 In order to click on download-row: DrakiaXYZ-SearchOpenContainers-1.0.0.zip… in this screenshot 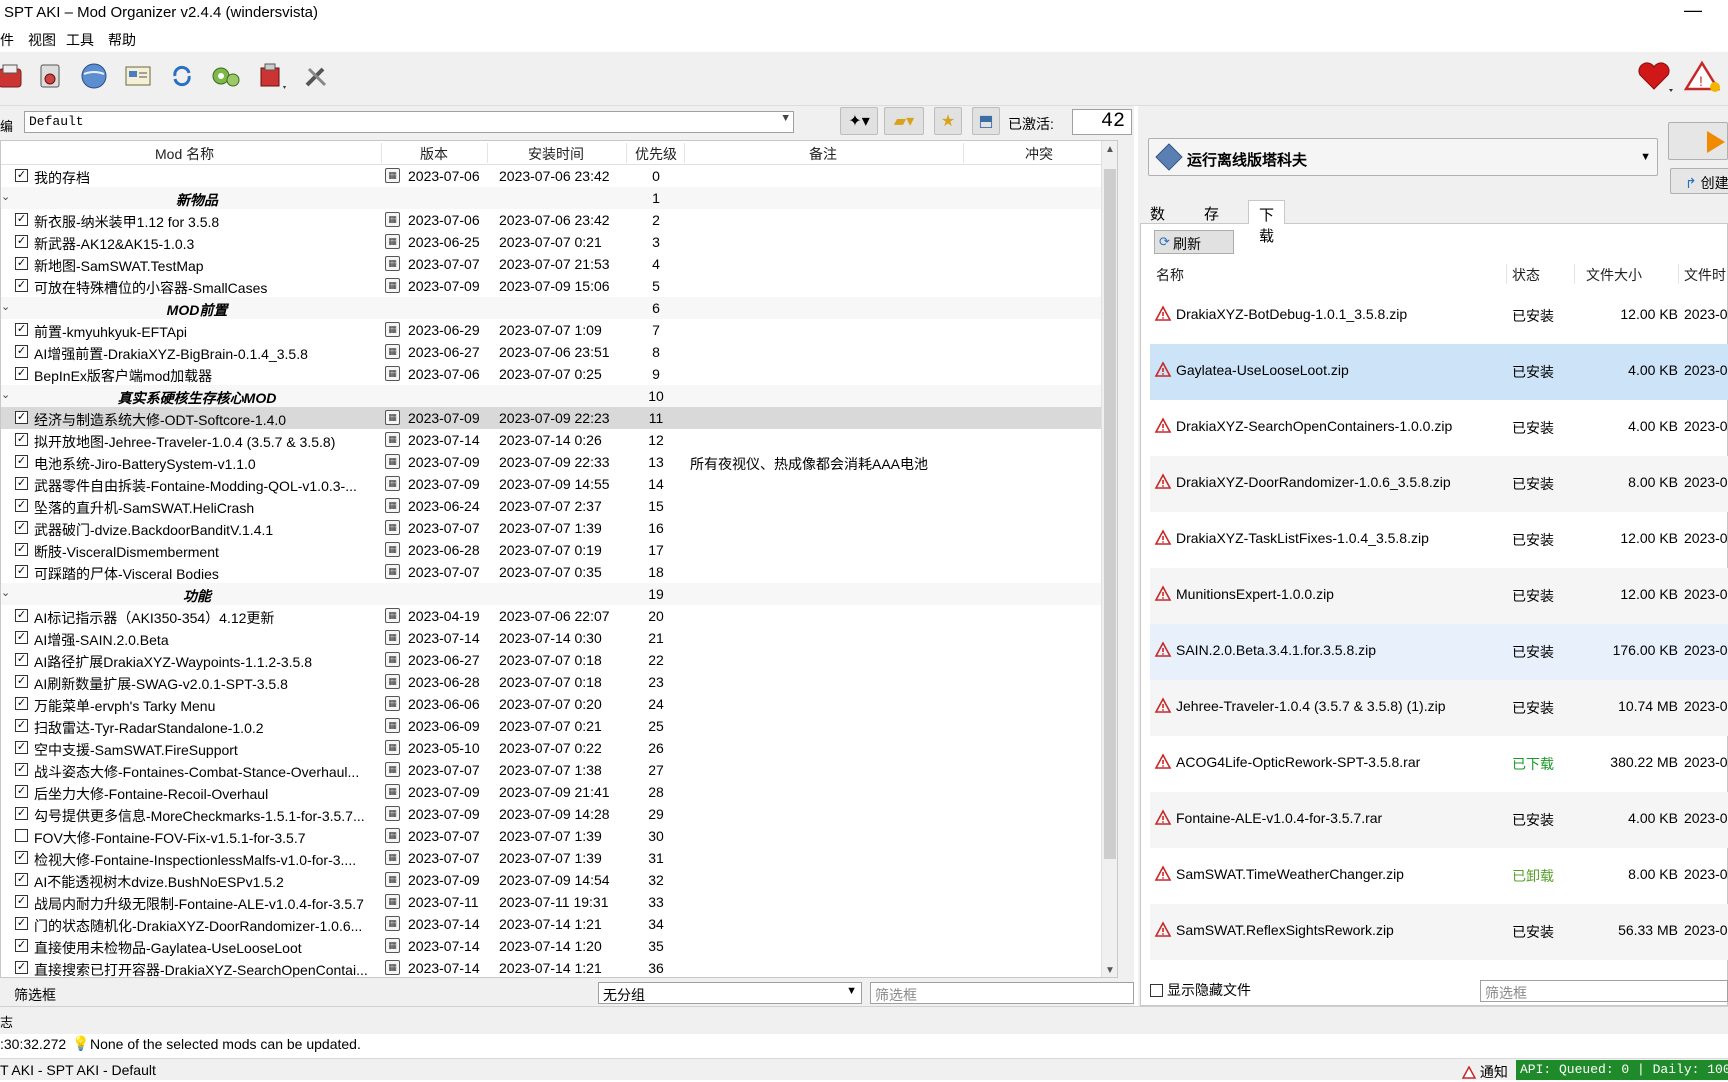, I will do `click(1439, 428)`.